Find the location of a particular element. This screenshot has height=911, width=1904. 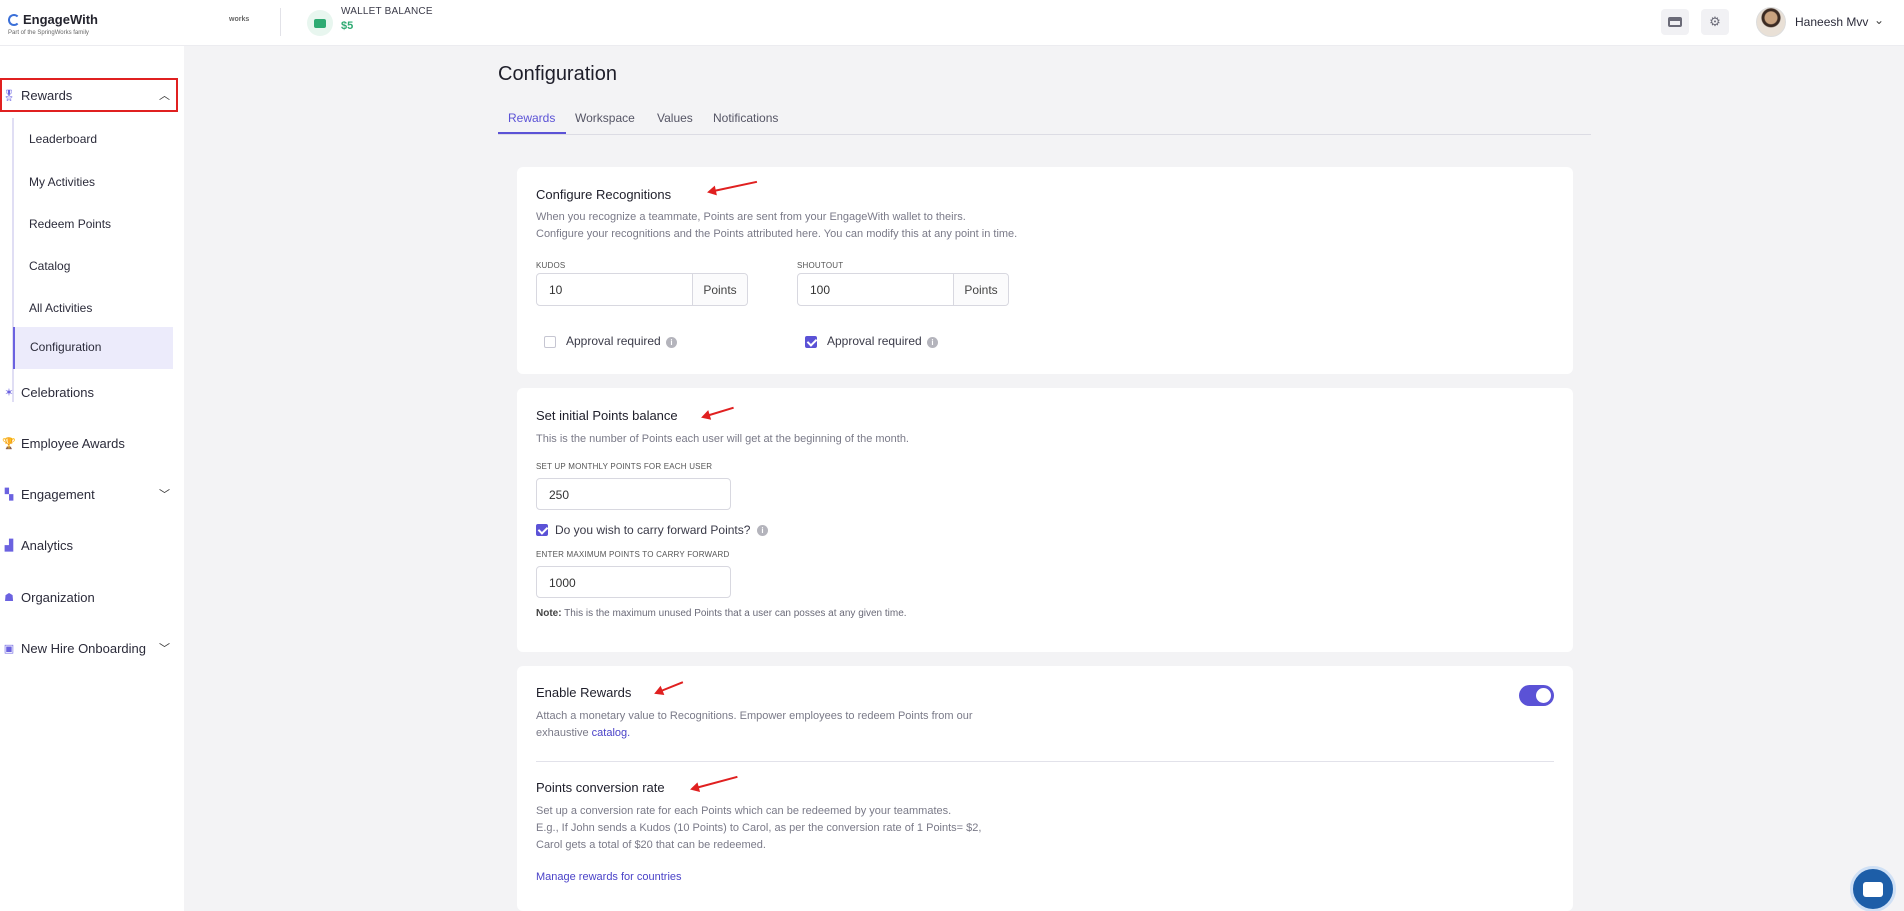

tab-workspace: Workspace is located at coordinates (605, 118).